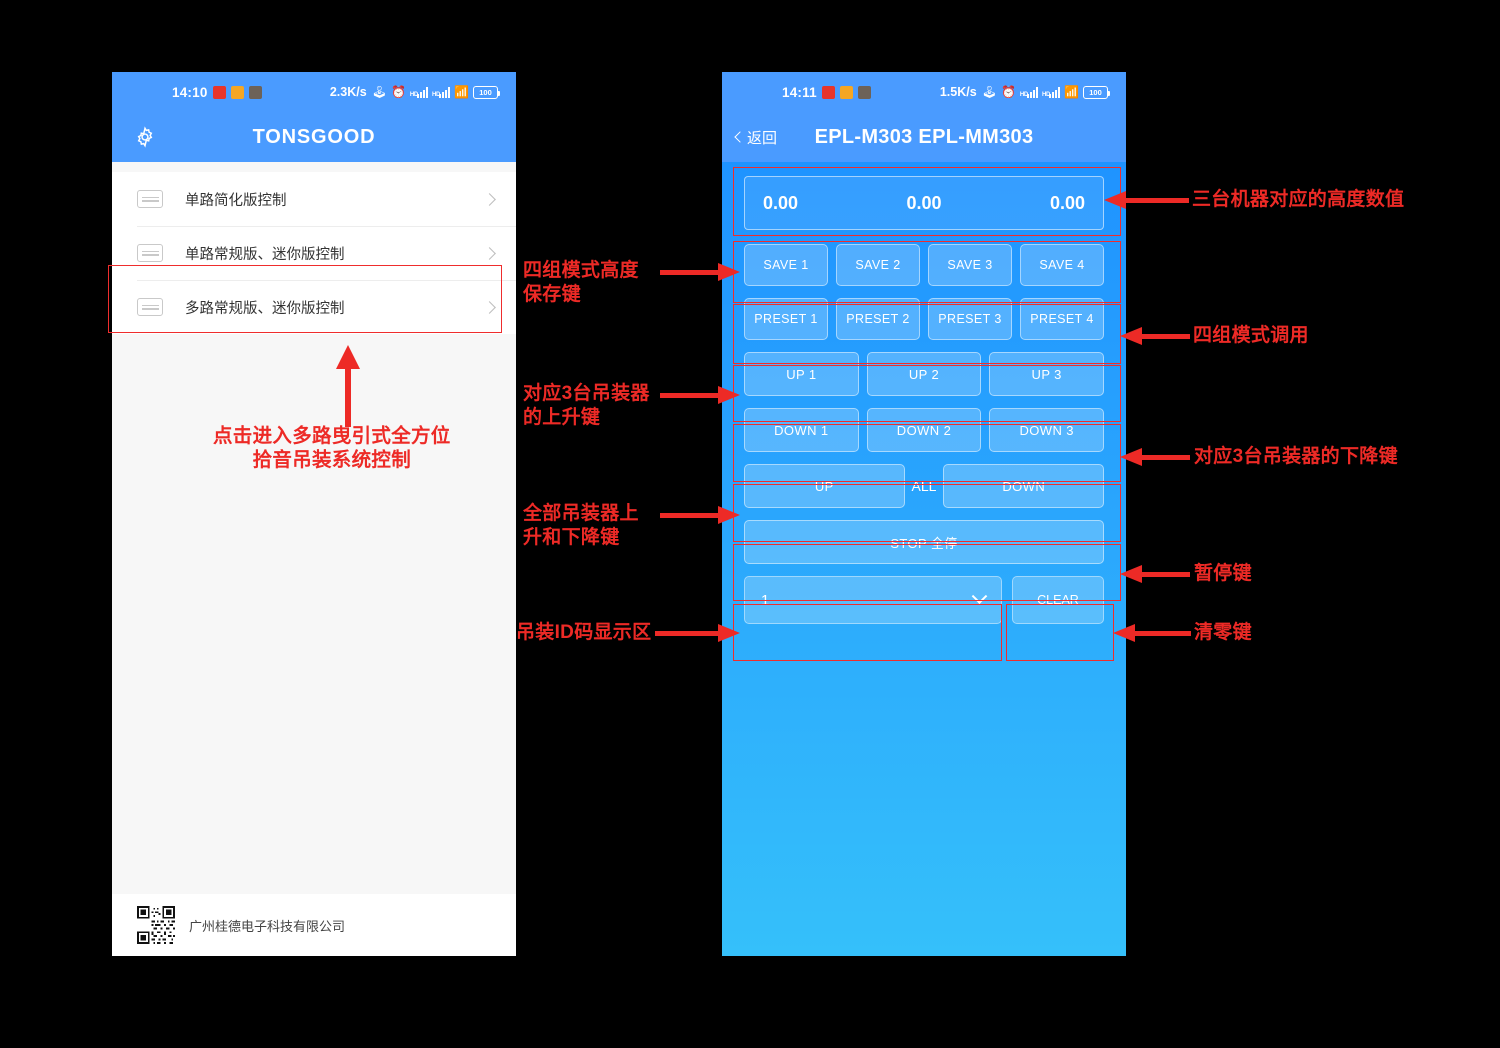  I want to click on status-time: 14:11, so click(799, 92).